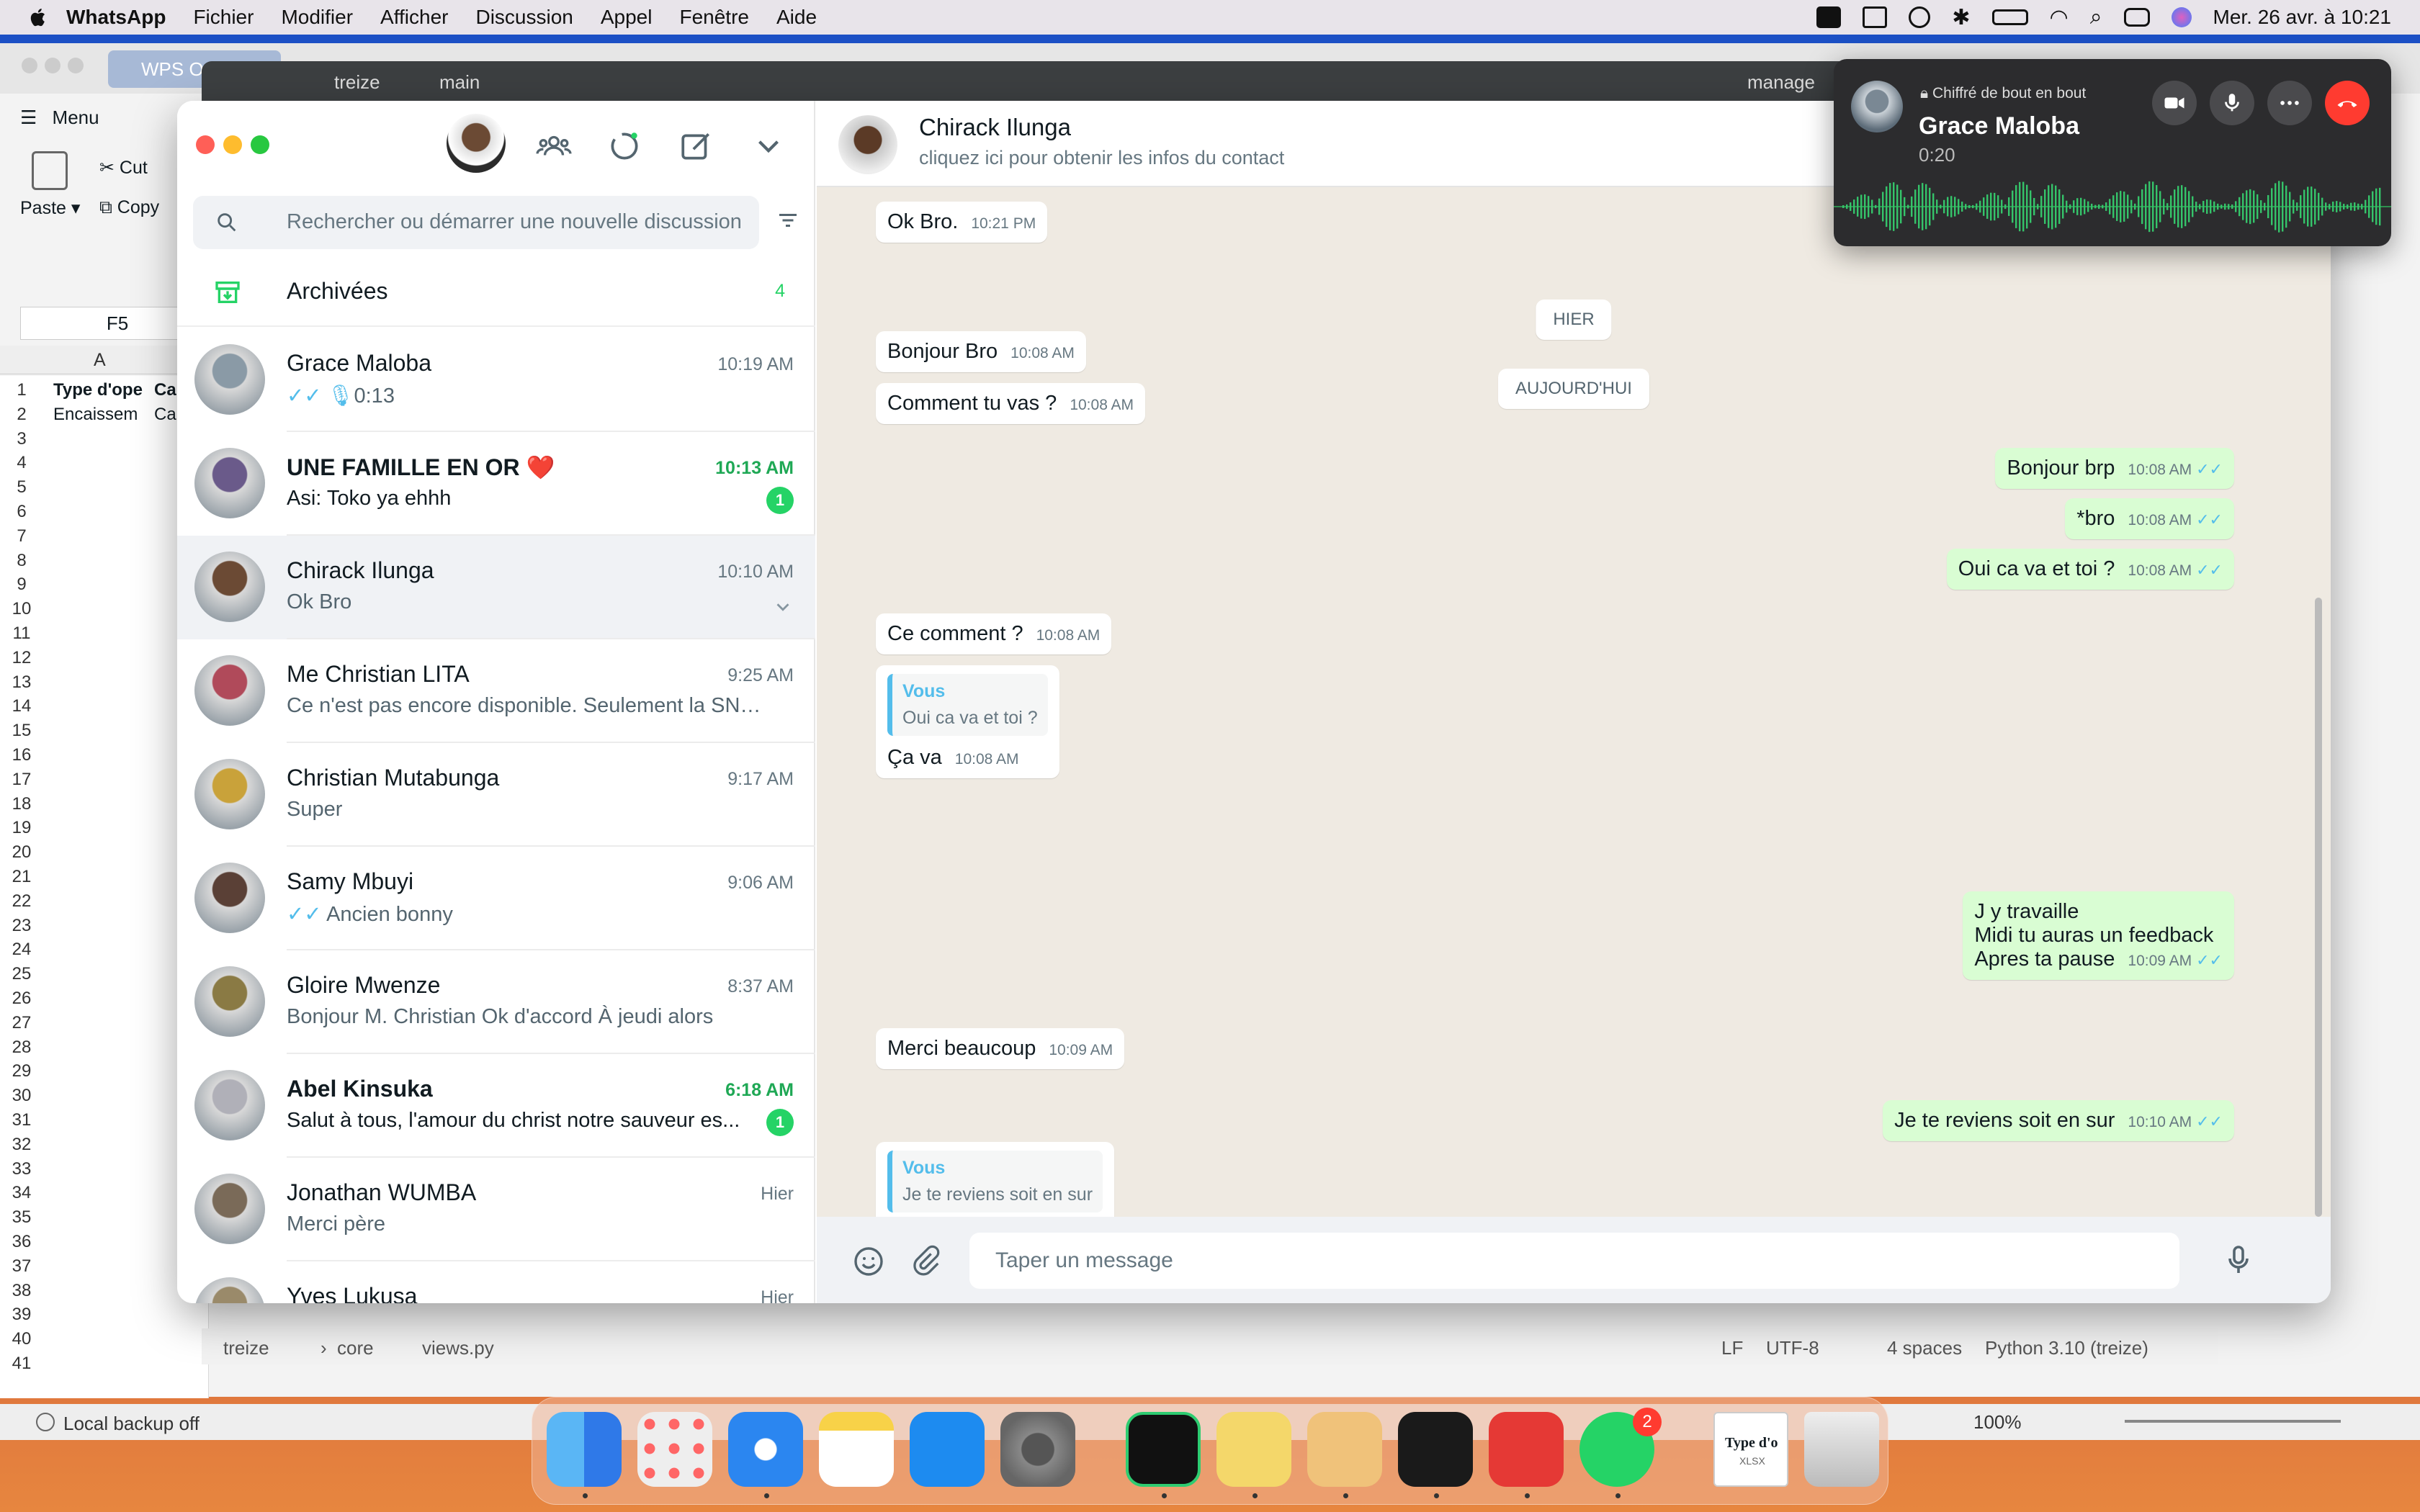 The height and width of the screenshot is (1512, 2420). What do you see at coordinates (1011, 403) in the screenshot?
I see `incoming-message: Comment tu vas ? 10:08 AM` at bounding box center [1011, 403].